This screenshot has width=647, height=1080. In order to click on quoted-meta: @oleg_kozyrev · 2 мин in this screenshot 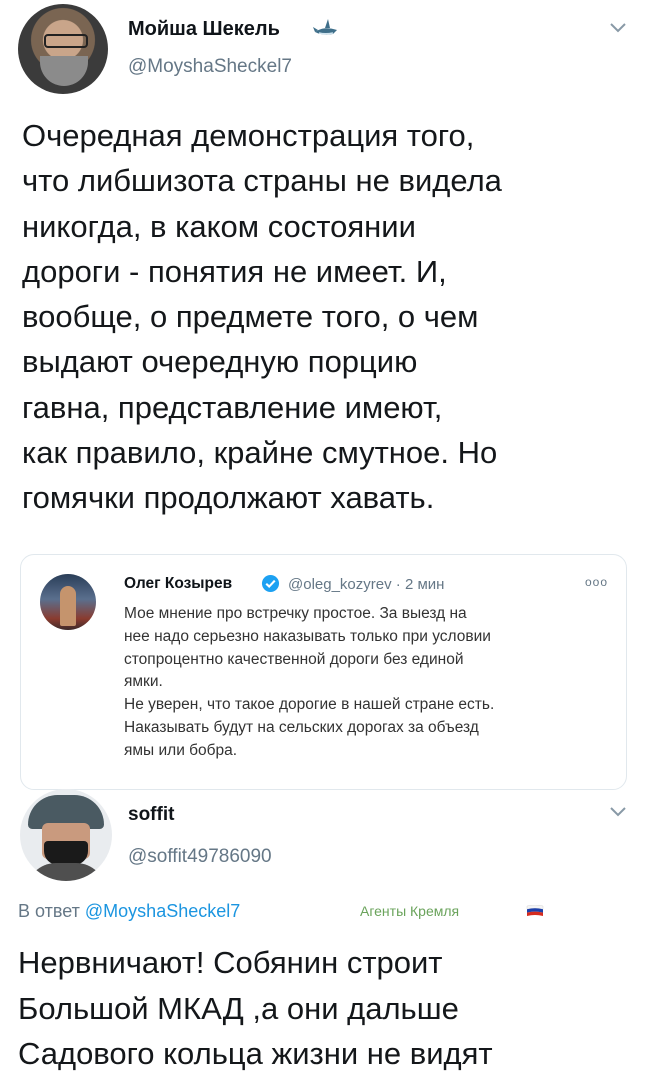, I will do `click(366, 584)`.